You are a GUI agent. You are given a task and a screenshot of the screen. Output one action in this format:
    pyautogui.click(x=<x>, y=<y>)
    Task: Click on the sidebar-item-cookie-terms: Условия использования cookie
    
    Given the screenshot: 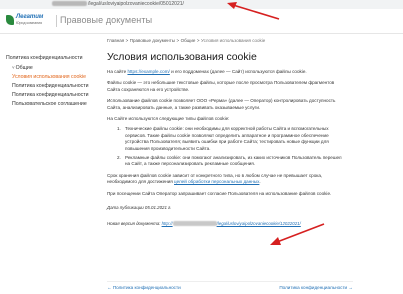 What is the action you would take?
    pyautogui.click(x=56, y=77)
    